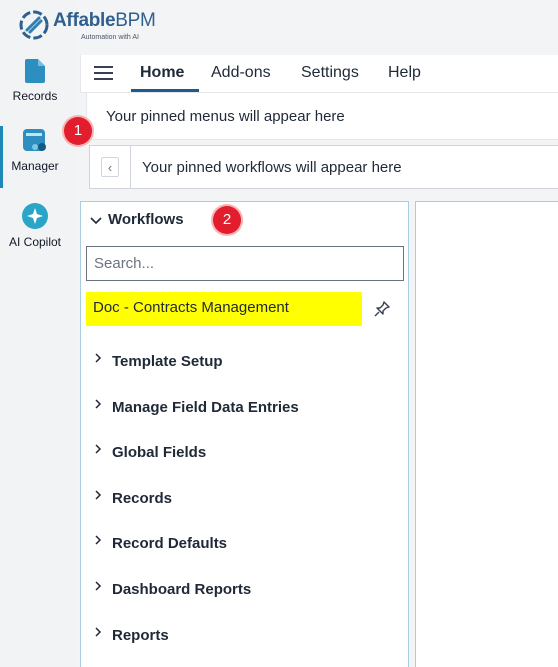  I want to click on manager-icon, so click(34, 140).